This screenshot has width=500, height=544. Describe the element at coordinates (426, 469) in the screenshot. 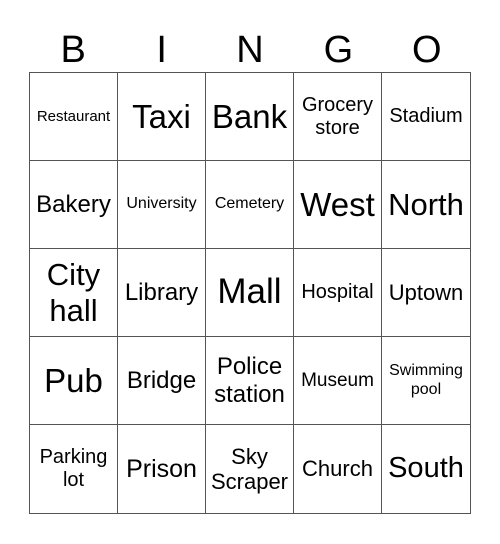

I see `bingo-cell: South` at that location.